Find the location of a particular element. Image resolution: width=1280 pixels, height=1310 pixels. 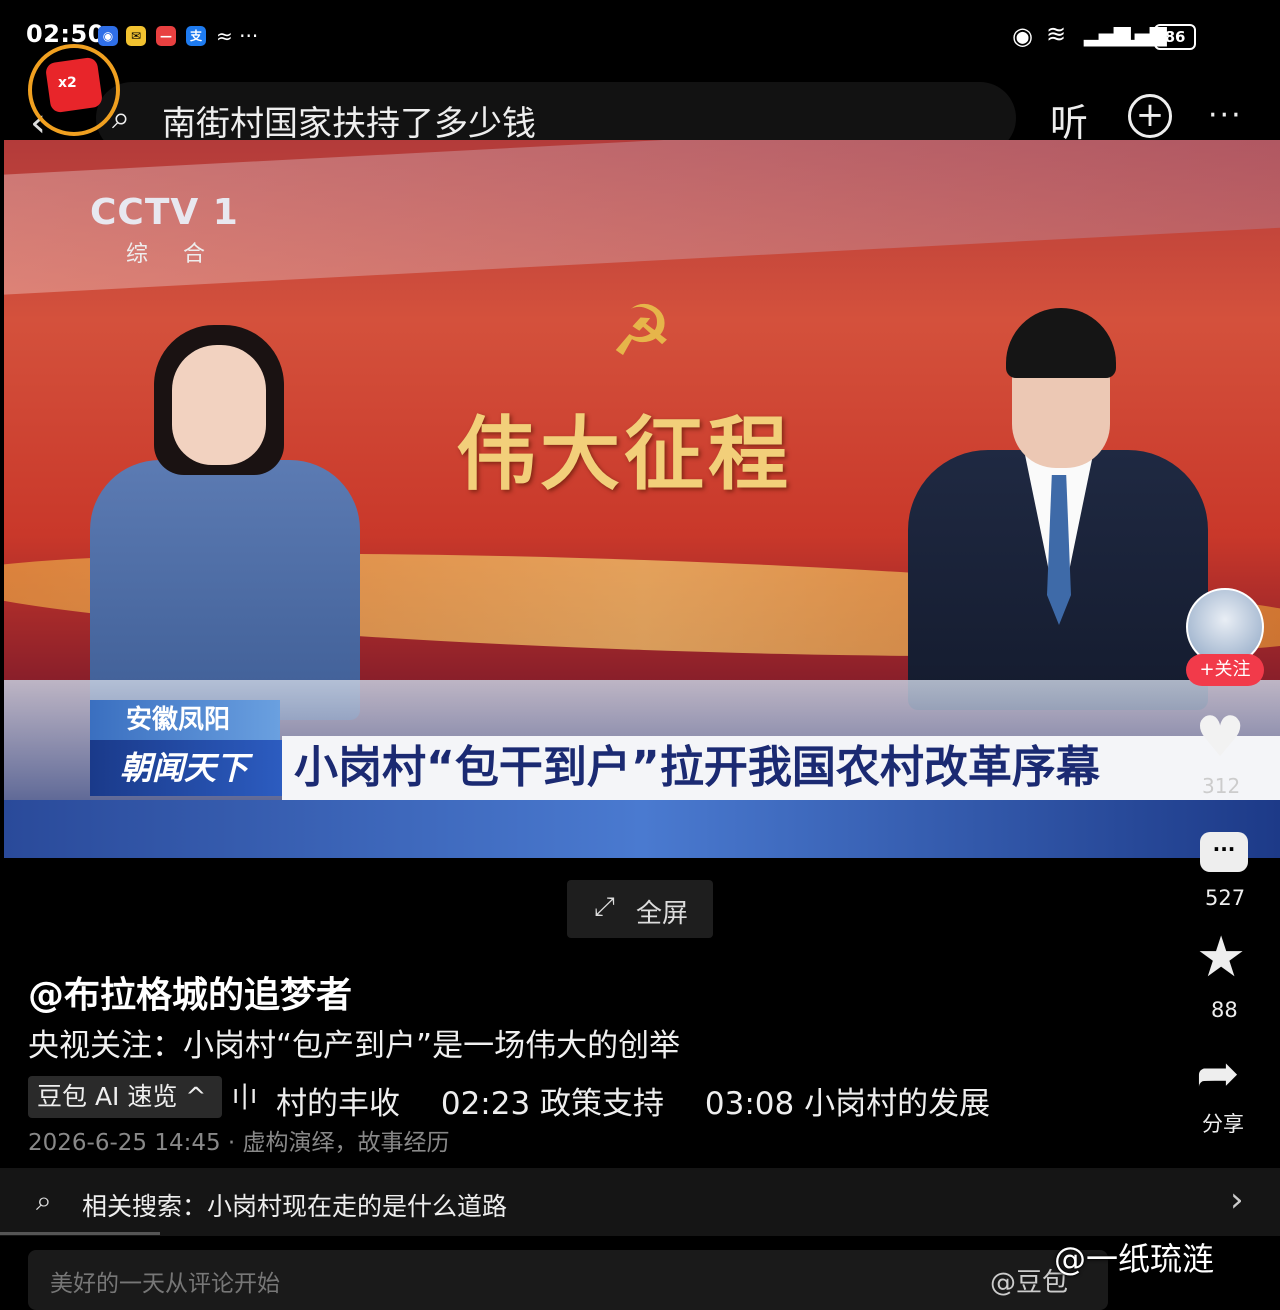

female-anchor-face is located at coordinates (219, 405).